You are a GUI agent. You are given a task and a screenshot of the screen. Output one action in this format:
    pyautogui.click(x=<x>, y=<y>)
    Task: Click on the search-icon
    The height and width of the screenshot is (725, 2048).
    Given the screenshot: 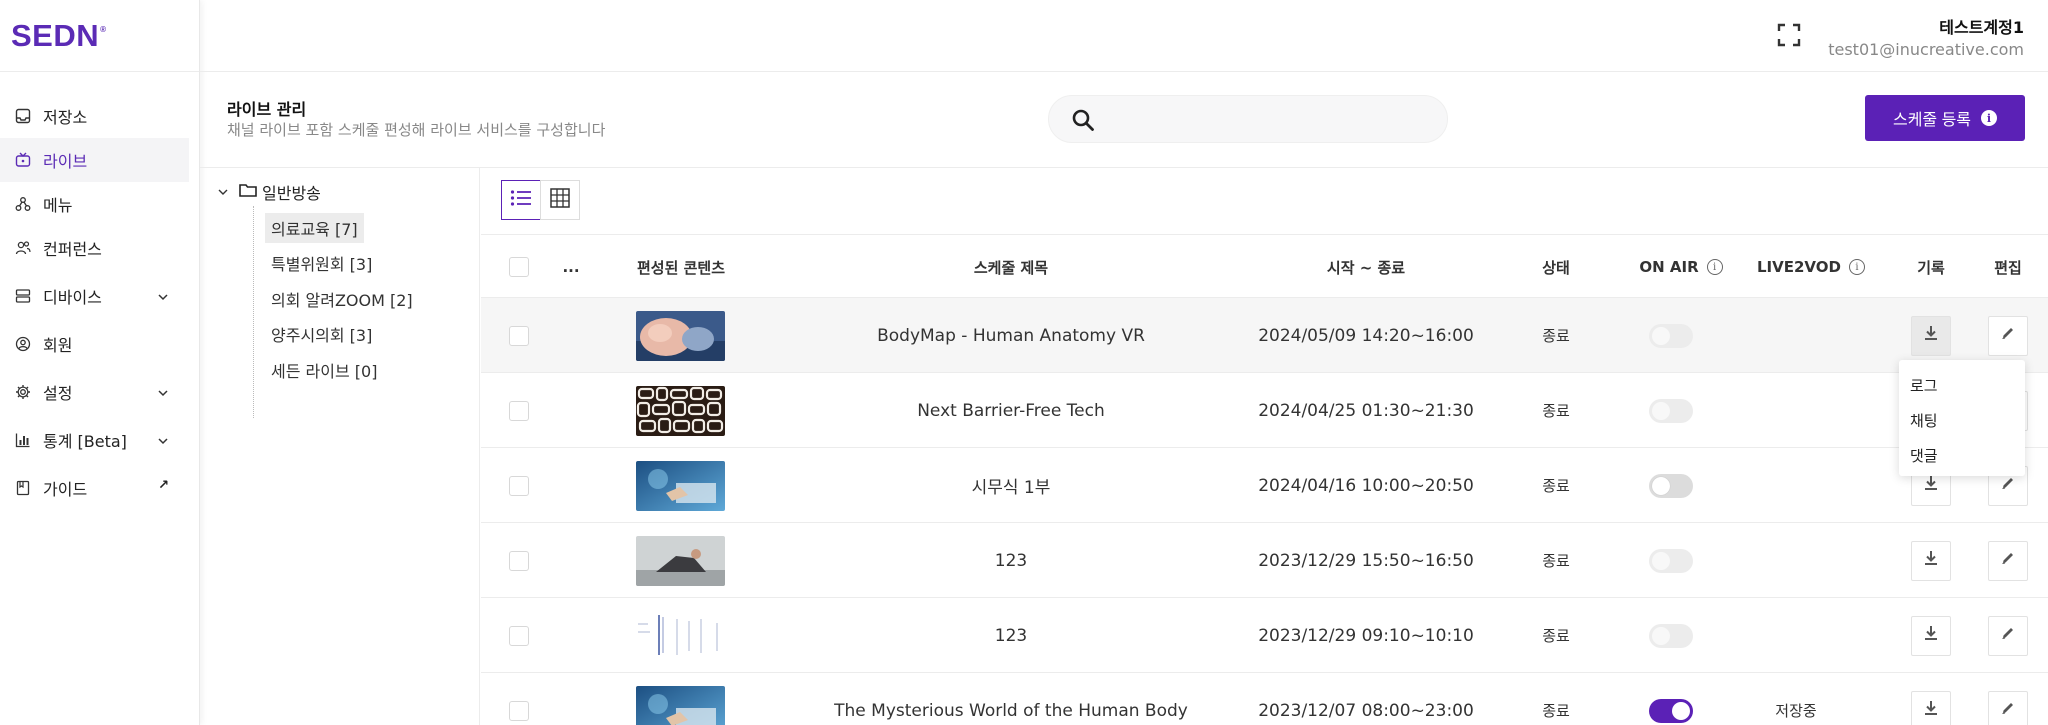 What is the action you would take?
    pyautogui.click(x=1083, y=122)
    